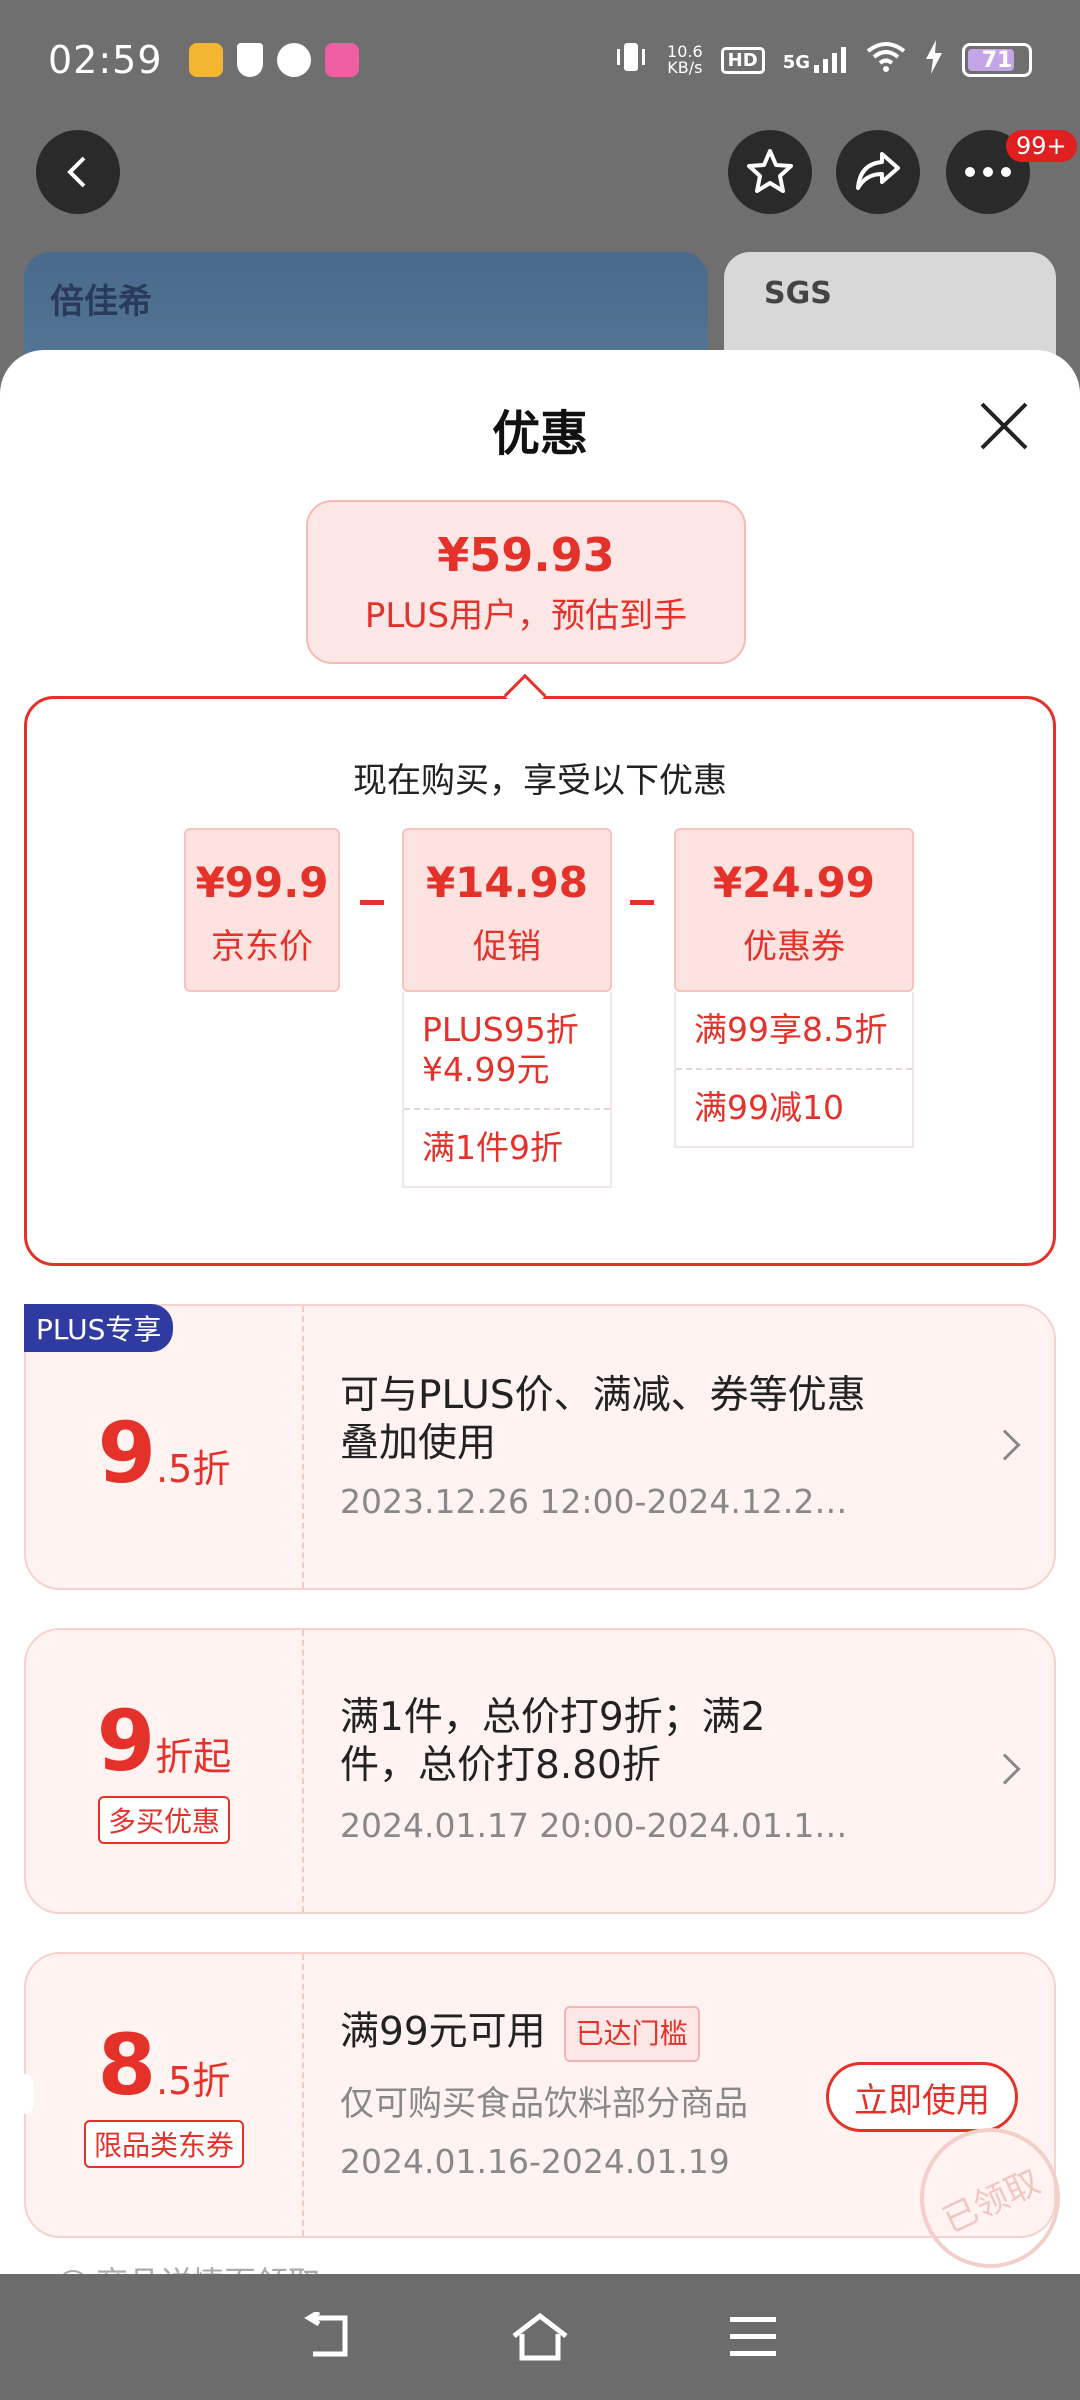  I want to click on net-speed: 10.6 KB/s, so click(685, 59).